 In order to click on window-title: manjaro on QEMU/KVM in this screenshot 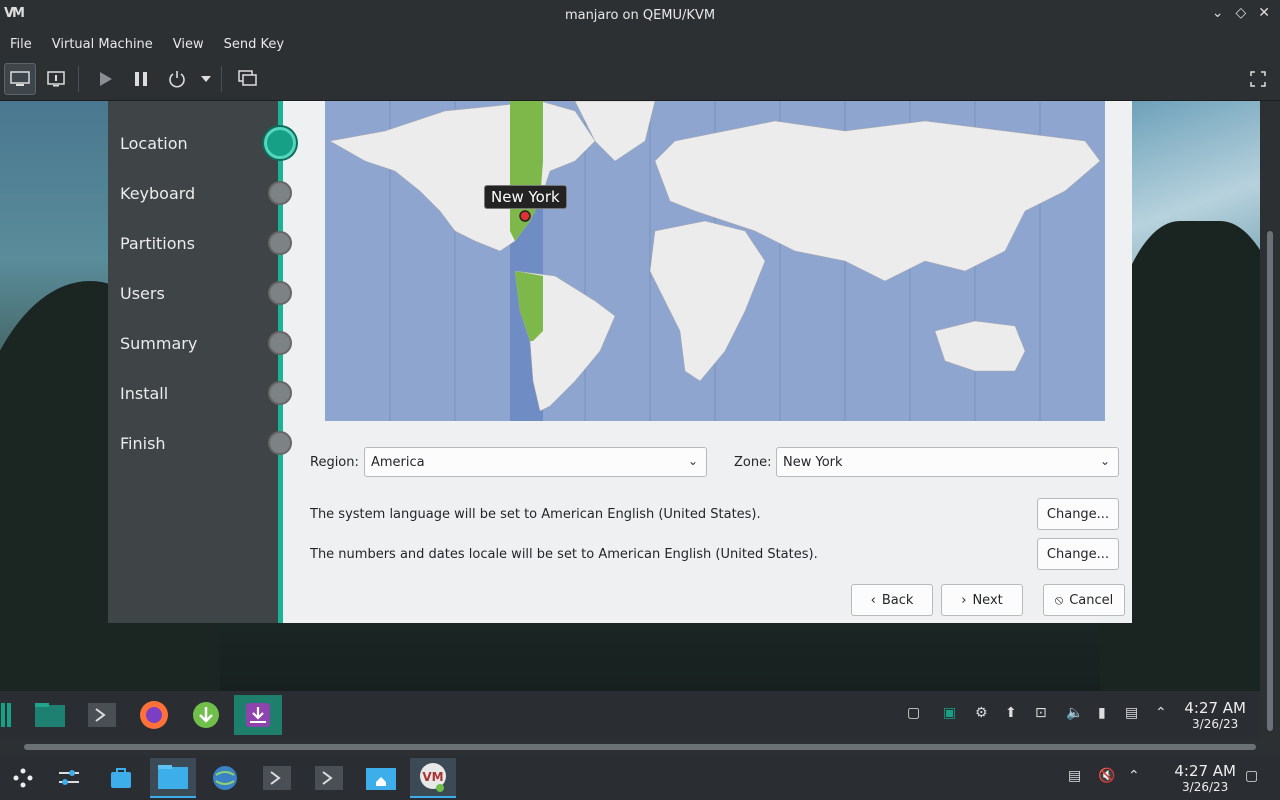, I will do `click(640, 15)`.